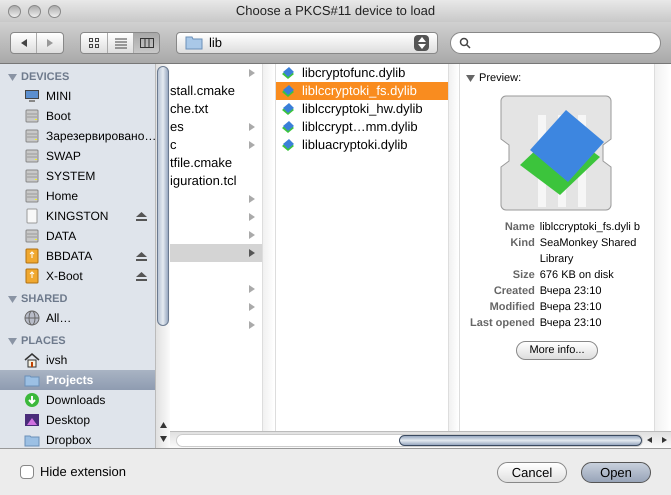 The width and height of the screenshot is (671, 495). What do you see at coordinates (216, 145) in the screenshot?
I see `file-row: c` at bounding box center [216, 145].